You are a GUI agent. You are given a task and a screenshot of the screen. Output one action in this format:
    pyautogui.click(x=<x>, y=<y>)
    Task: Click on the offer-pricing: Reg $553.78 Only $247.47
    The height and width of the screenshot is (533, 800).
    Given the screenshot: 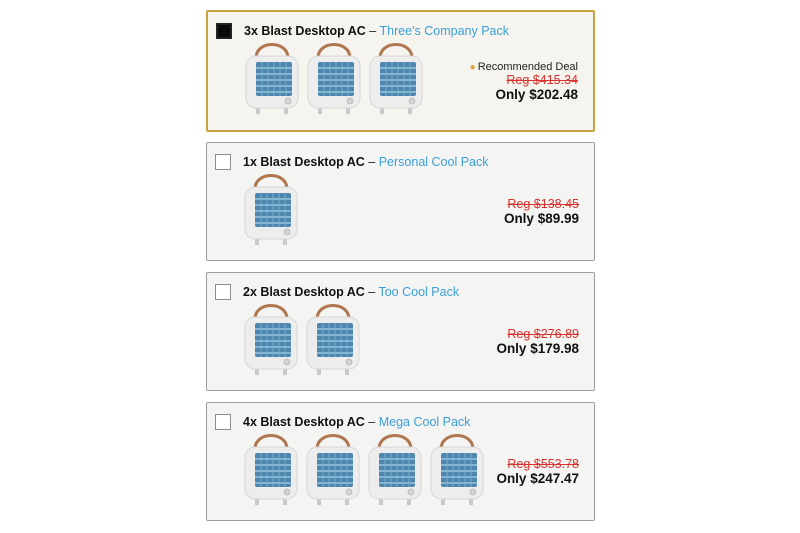 What is the action you would take?
    pyautogui.click(x=537, y=471)
    